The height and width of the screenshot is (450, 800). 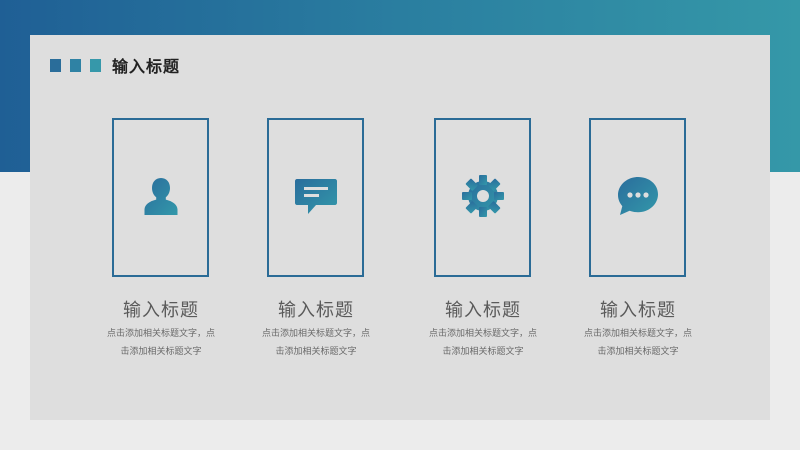 I want to click on card-chat, so click(x=637, y=197).